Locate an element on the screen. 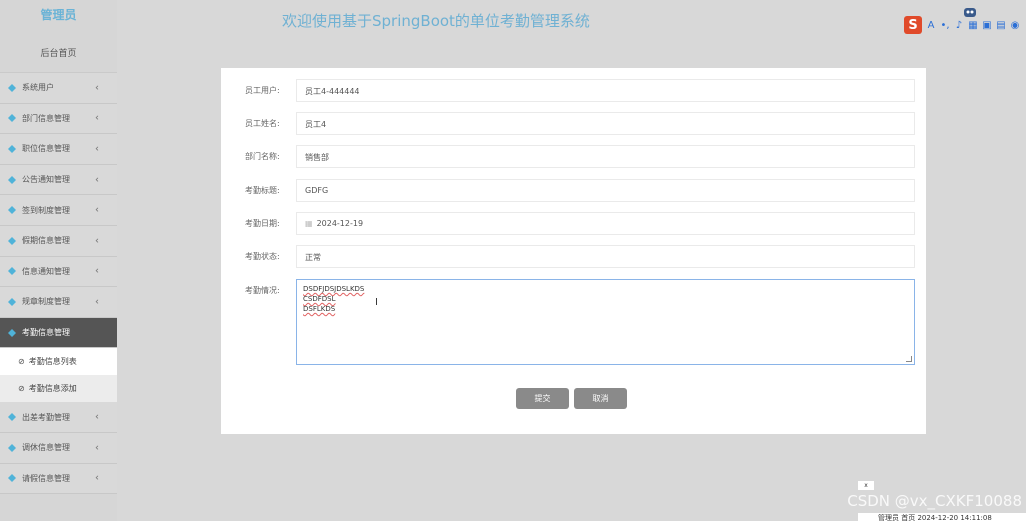  form-row-attendance-date: 考勤日期: ▦ 2024-12-19 is located at coordinates (573, 224).